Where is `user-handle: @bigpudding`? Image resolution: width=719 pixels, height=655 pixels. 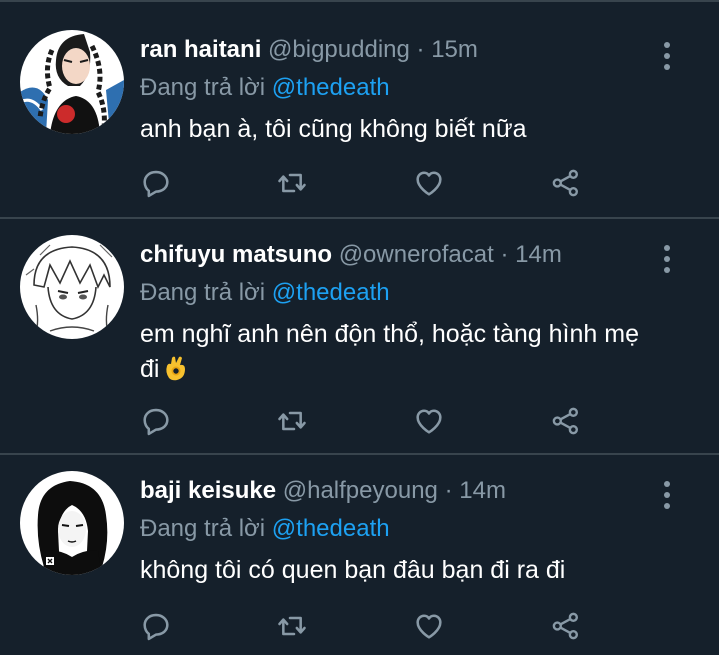 user-handle: @bigpudding is located at coordinates (339, 49).